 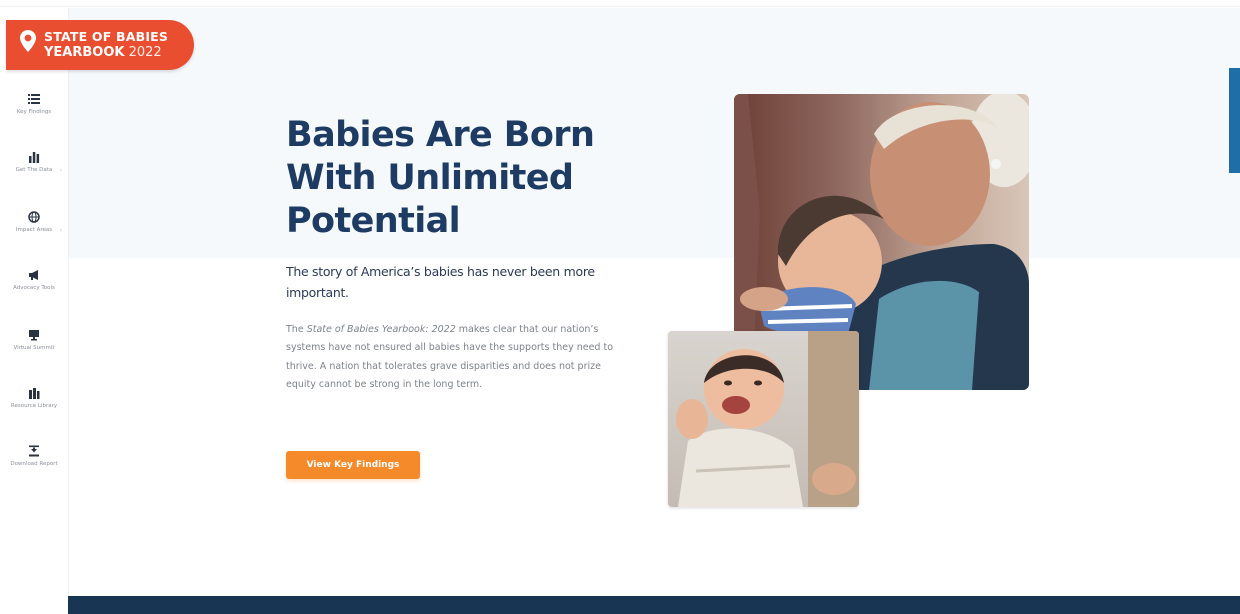 What do you see at coordinates (34, 406) in the screenshot?
I see `sidebar-item-label: Resource Library` at bounding box center [34, 406].